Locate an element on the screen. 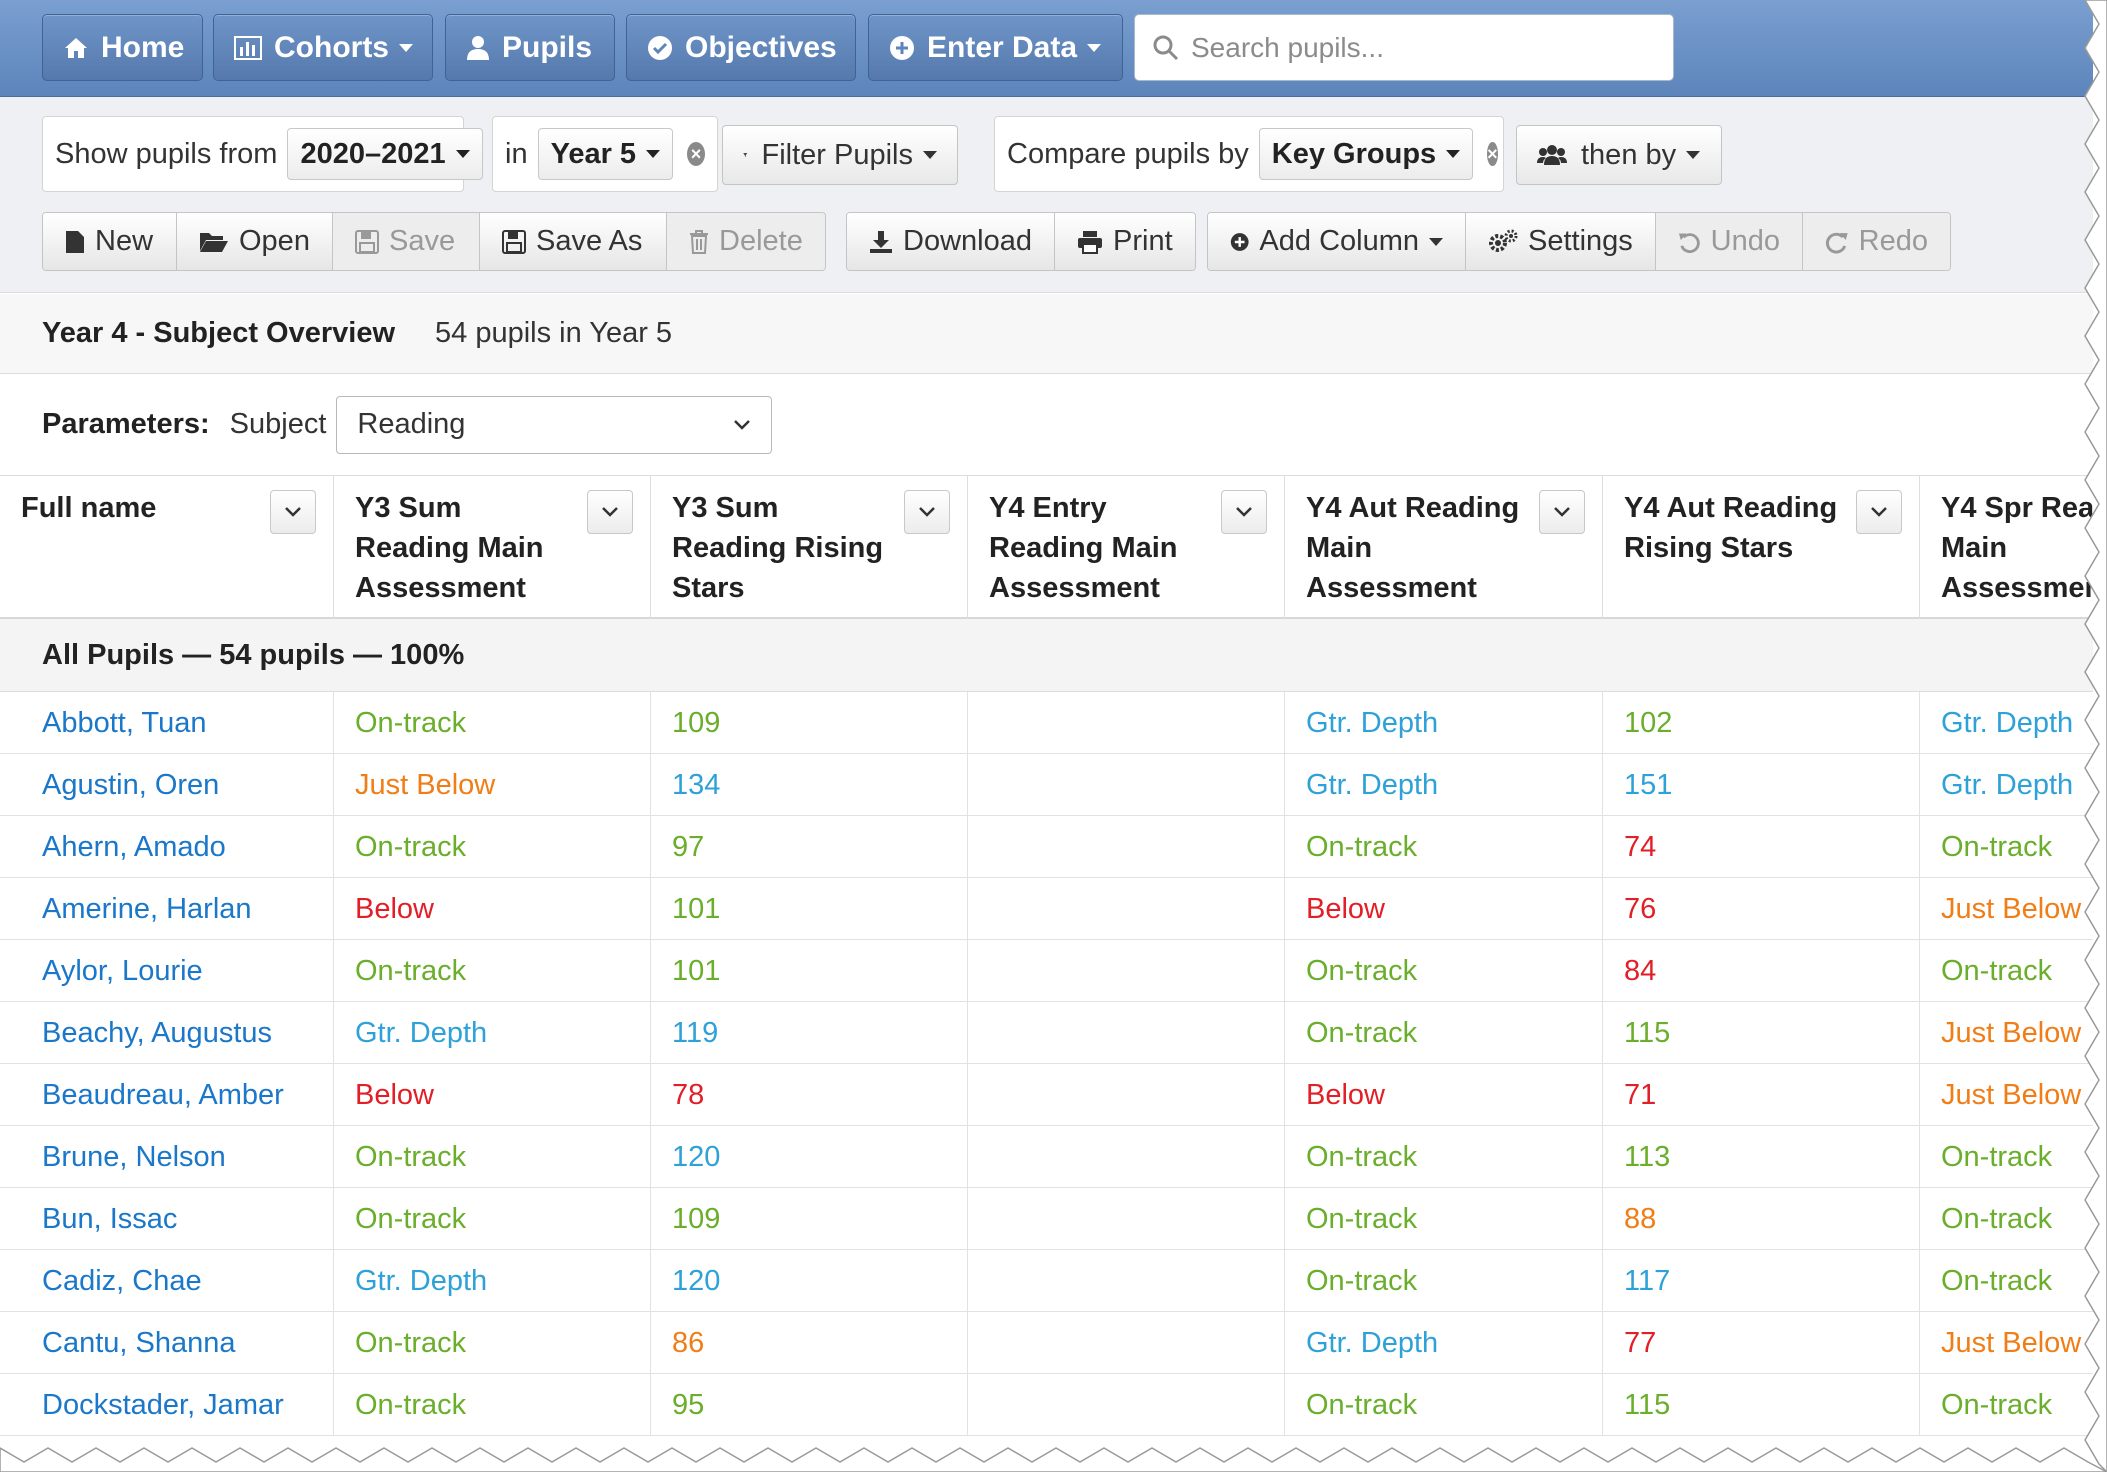 The width and height of the screenshot is (2107, 1472). search-box is located at coordinates (1404, 47).